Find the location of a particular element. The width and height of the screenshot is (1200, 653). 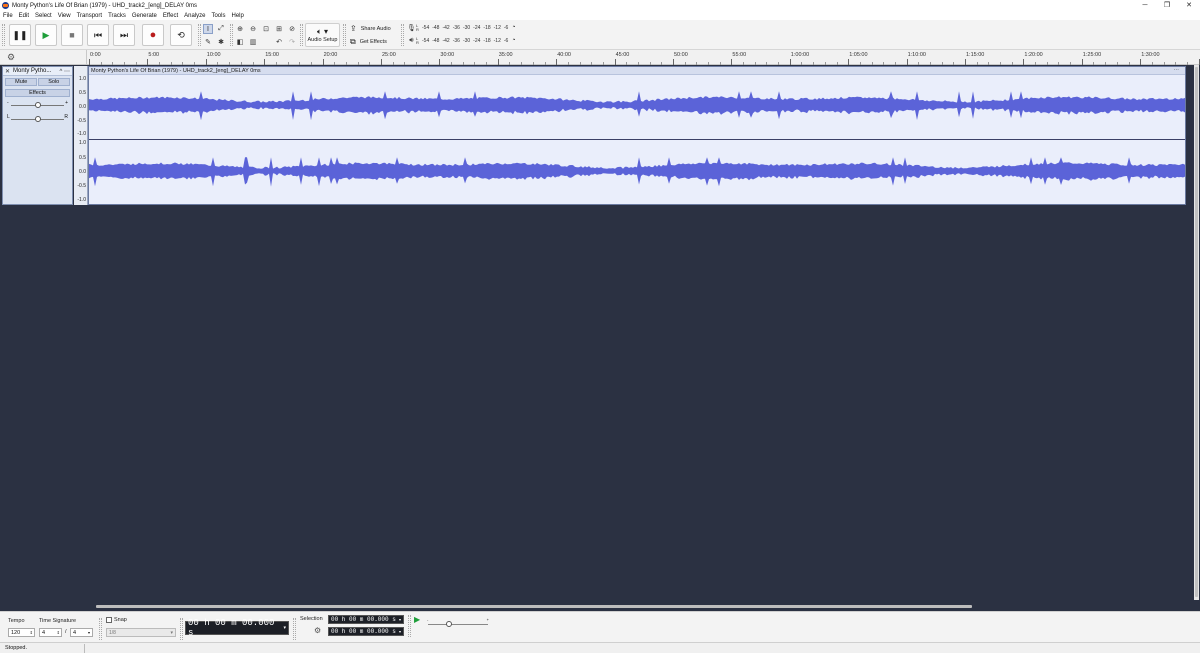

menu-tracks: Tracks is located at coordinates (117, 16).